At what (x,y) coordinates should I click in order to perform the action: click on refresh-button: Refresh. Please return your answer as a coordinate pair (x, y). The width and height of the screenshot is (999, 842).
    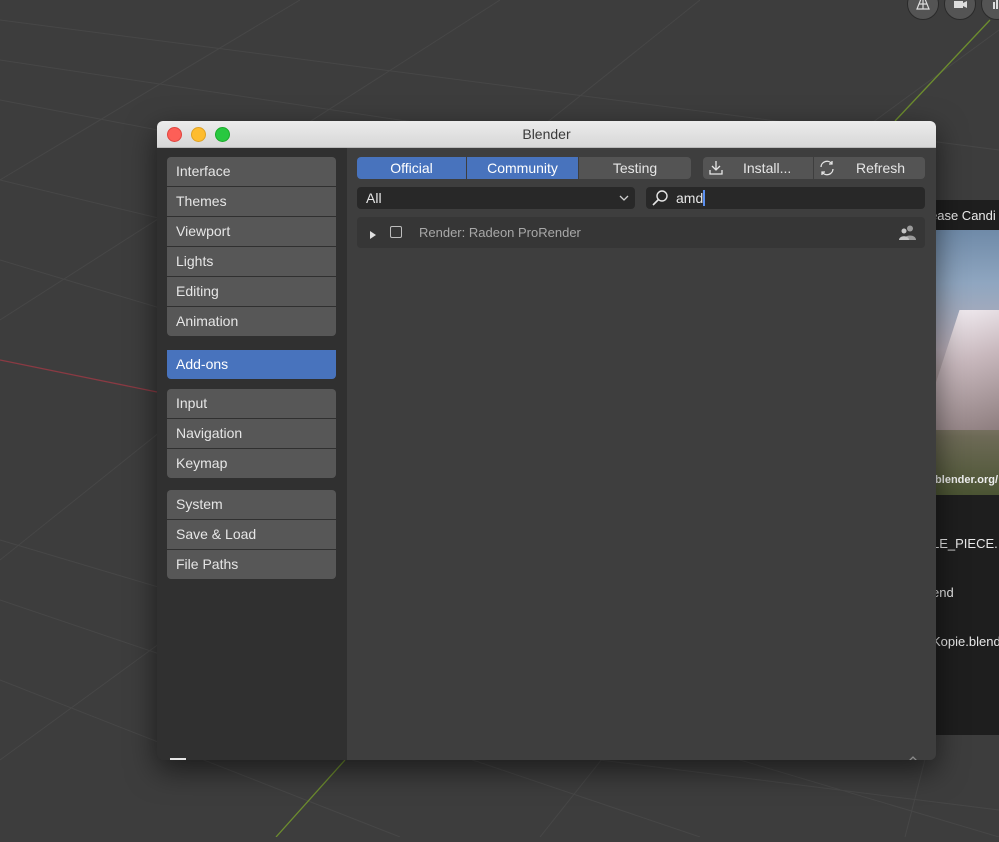
    Looking at the image, I should click on (869, 168).